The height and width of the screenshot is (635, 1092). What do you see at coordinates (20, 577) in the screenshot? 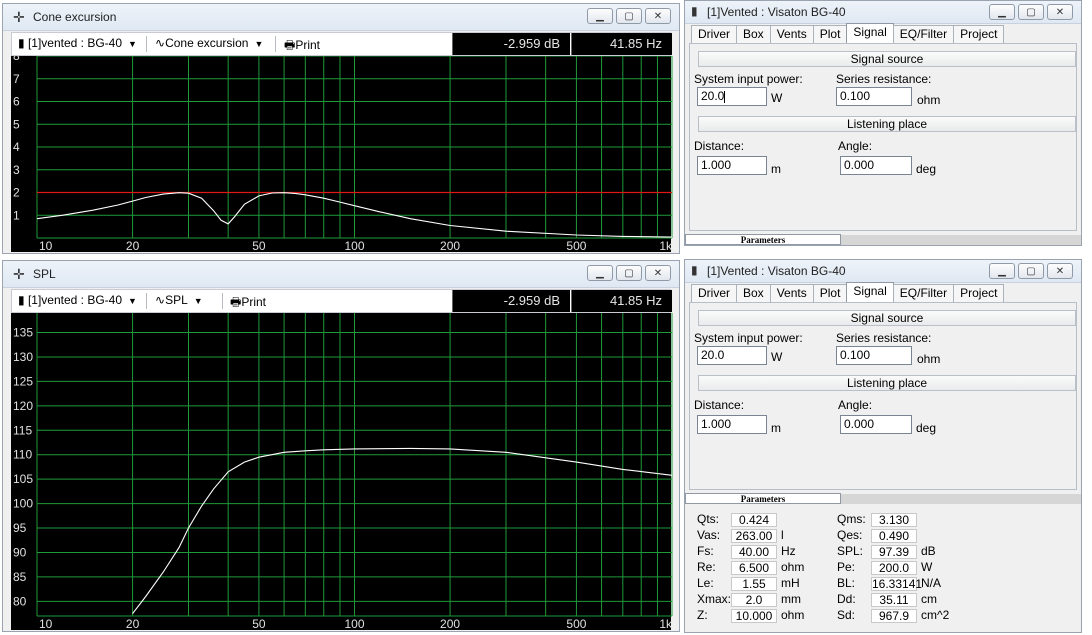
I see `y-tick-label: 85` at bounding box center [20, 577].